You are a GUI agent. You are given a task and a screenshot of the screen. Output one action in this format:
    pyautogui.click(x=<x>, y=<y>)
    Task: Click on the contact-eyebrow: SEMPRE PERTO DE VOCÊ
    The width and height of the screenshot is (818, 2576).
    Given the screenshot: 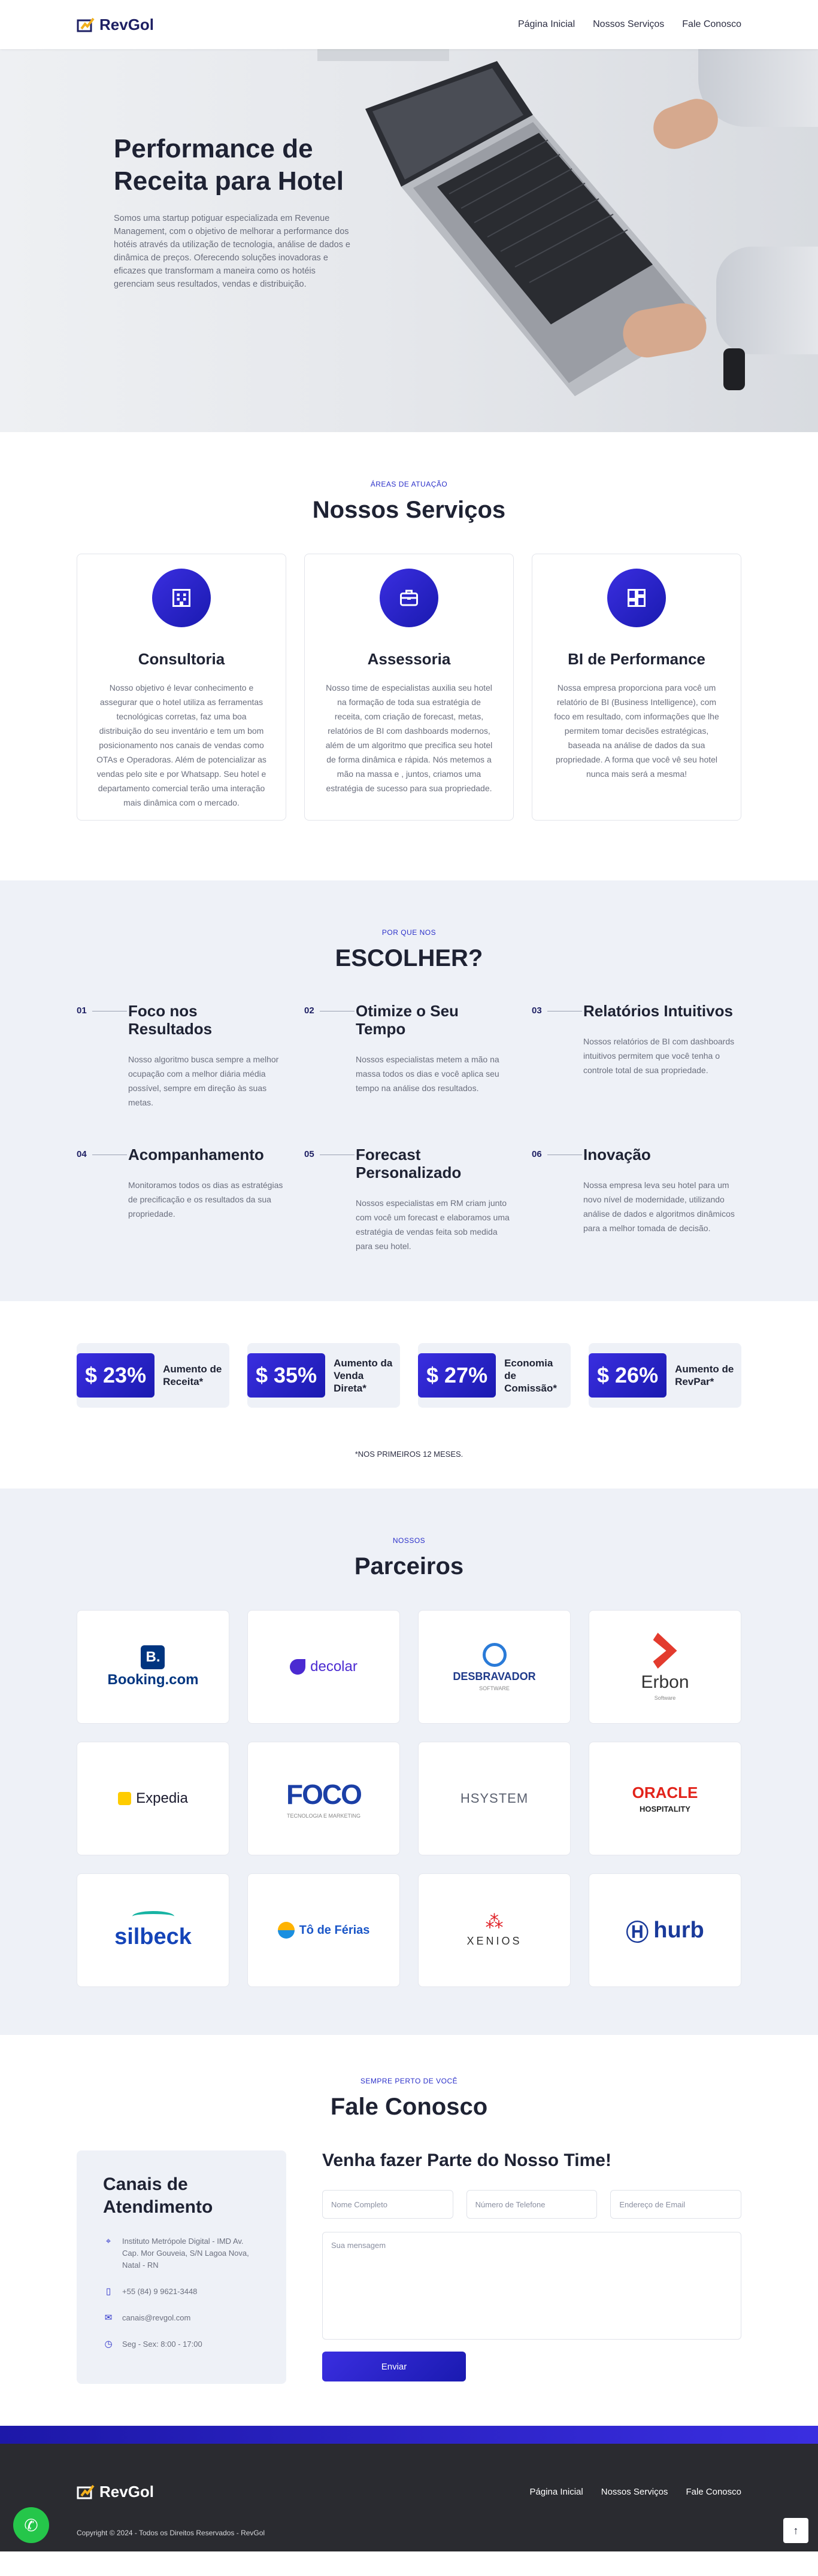 What is the action you would take?
    pyautogui.click(x=409, y=2081)
    